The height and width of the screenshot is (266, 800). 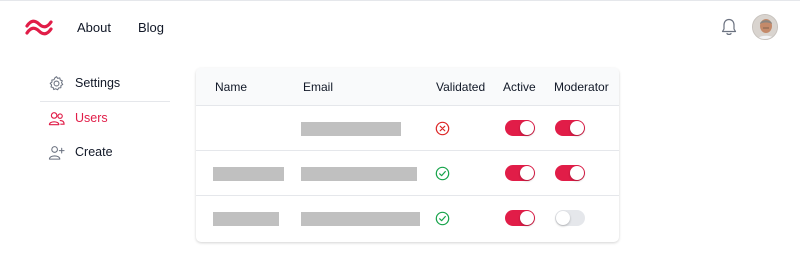 What do you see at coordinates (407, 87) in the screenshot?
I see `table-header: Name Email Validated Active Moderator` at bounding box center [407, 87].